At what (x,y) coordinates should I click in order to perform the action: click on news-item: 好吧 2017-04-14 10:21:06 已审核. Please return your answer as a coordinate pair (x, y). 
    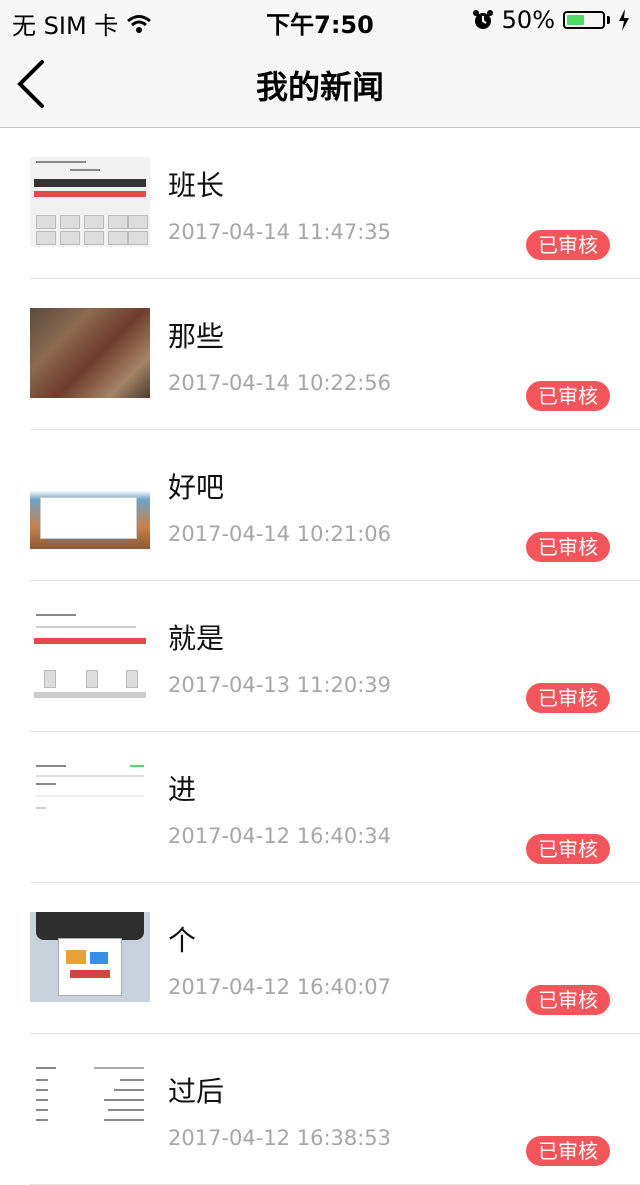
    Looking at the image, I should click on (335, 505).